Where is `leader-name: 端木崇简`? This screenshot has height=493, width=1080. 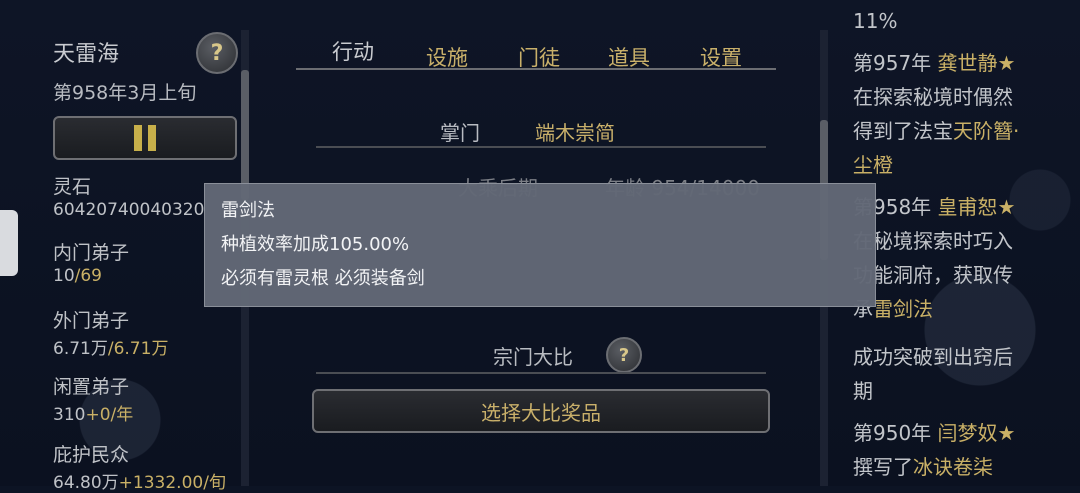 leader-name: 端木崇简 is located at coordinates (575, 131).